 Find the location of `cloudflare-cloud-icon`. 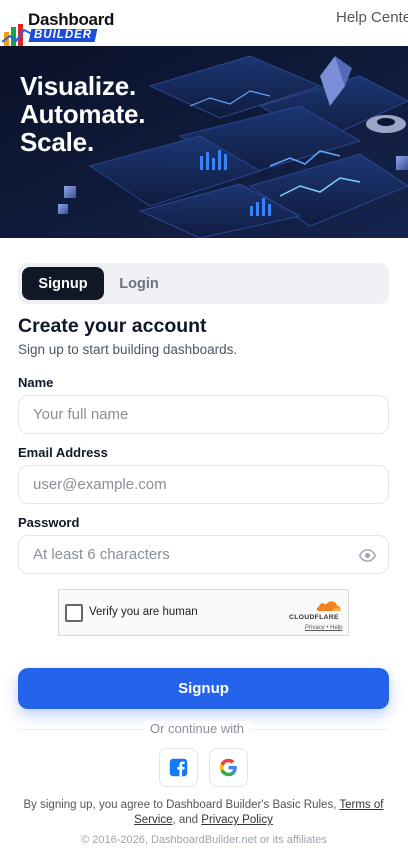

cloudflare-cloud-icon is located at coordinates (328, 606).